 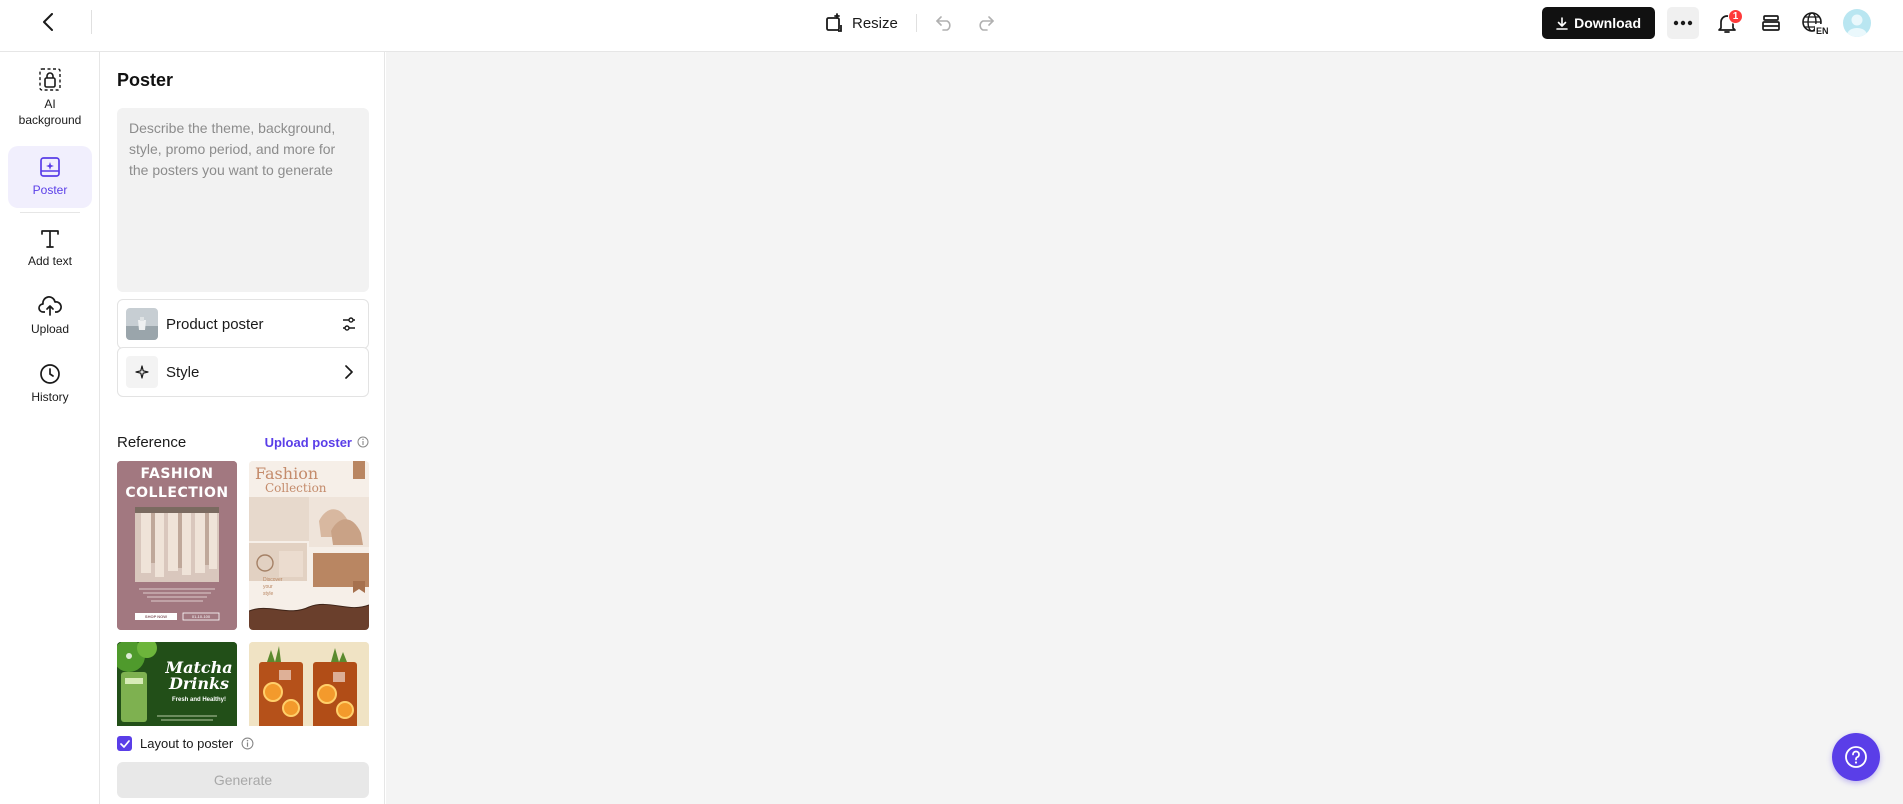 What do you see at coordinates (198, 700) in the screenshot?
I see `poster-tagline: Fresh and Healthy!` at bounding box center [198, 700].